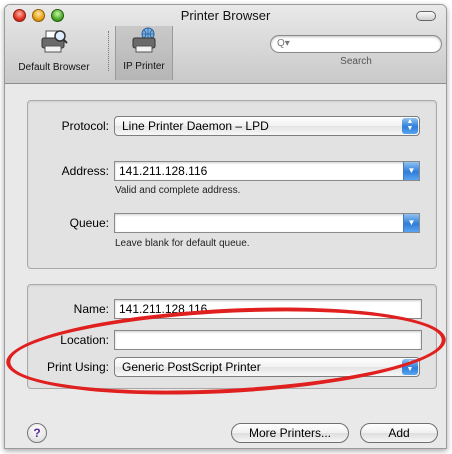  I want to click on printer-magnifier-icon, so click(54, 43).